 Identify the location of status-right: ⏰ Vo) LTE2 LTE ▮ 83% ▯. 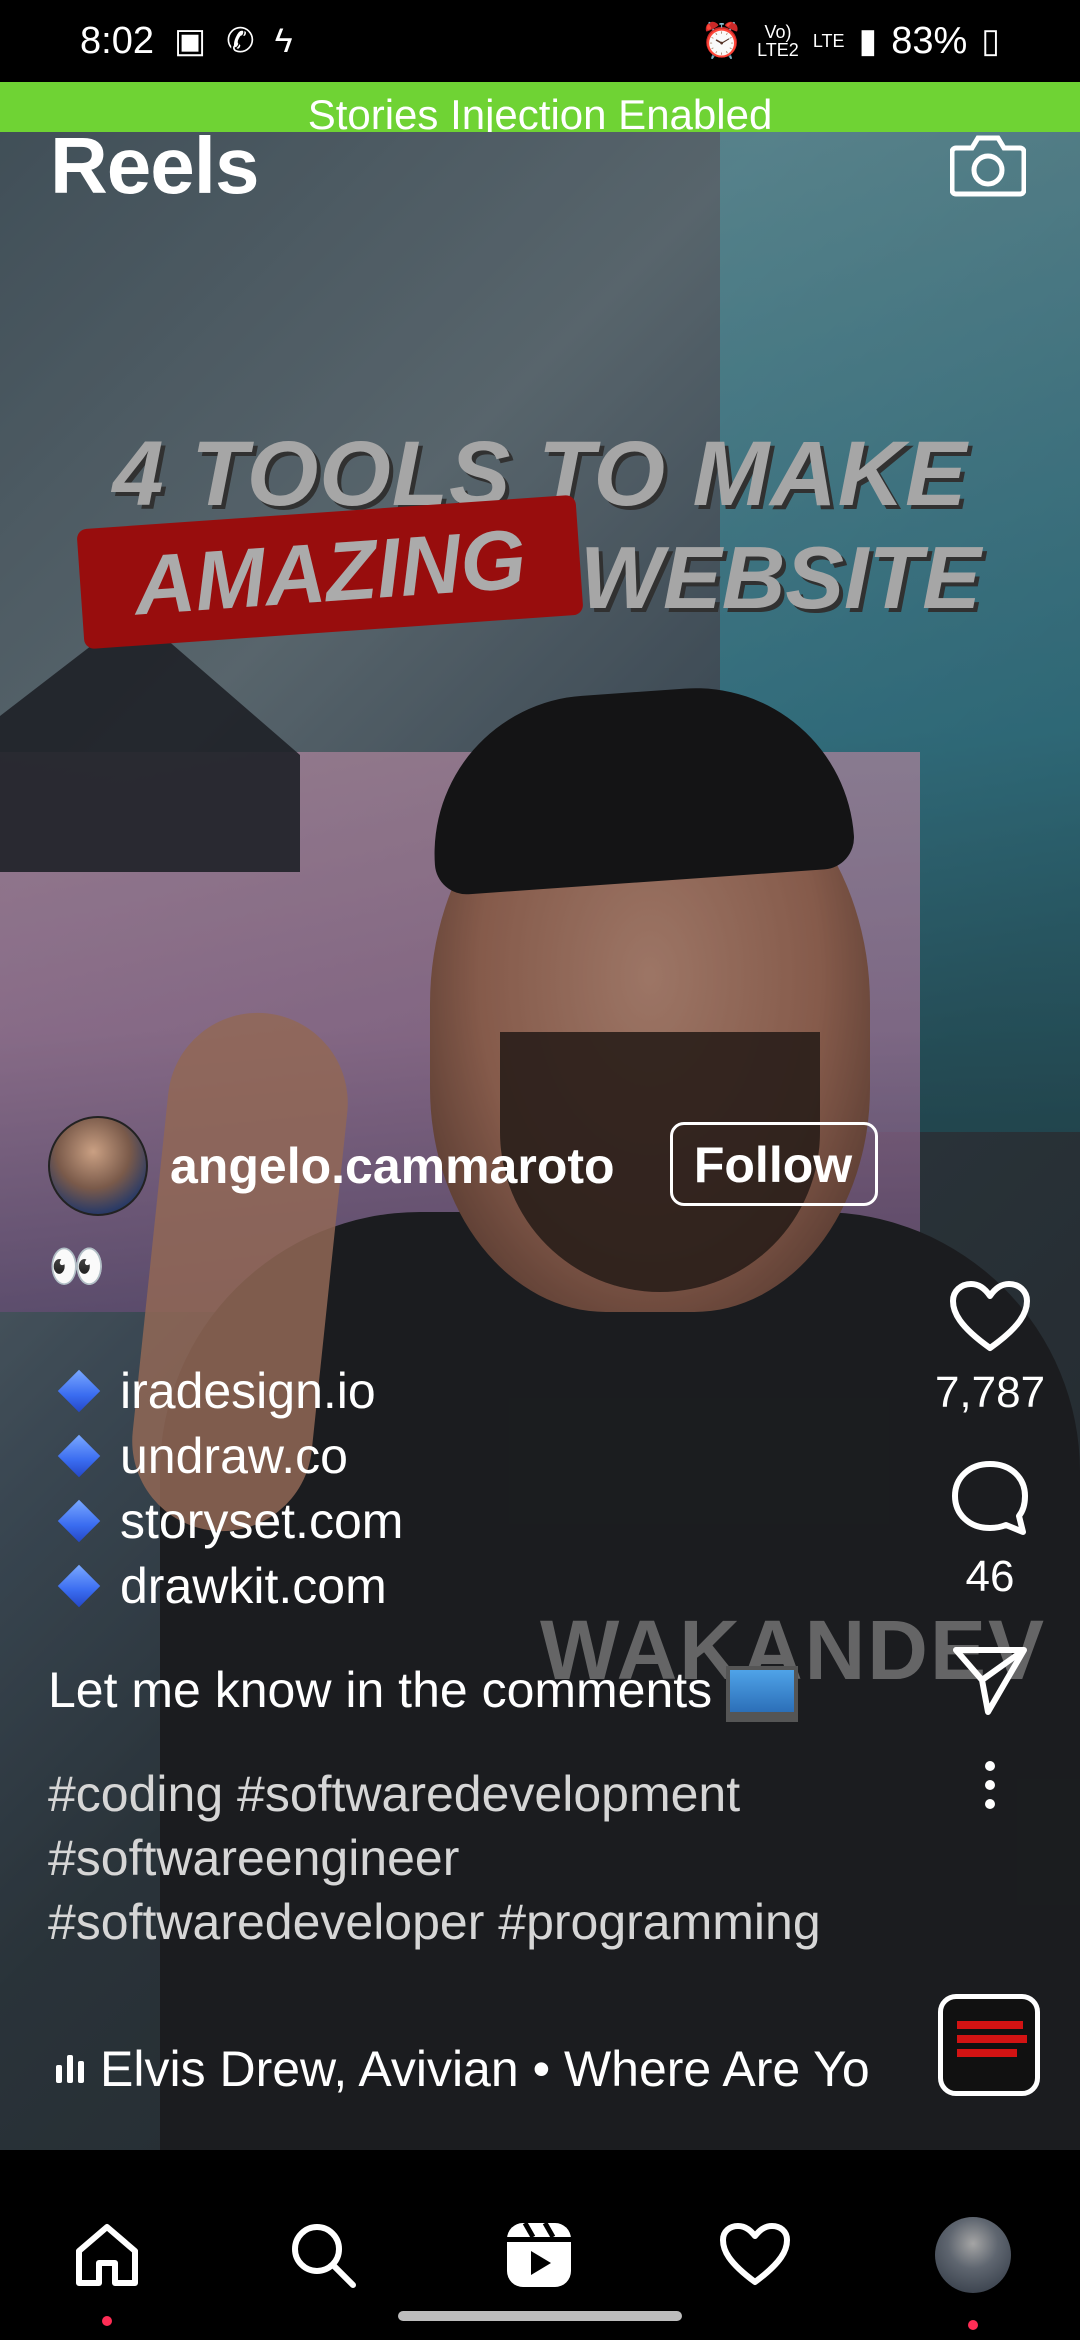
(850, 41).